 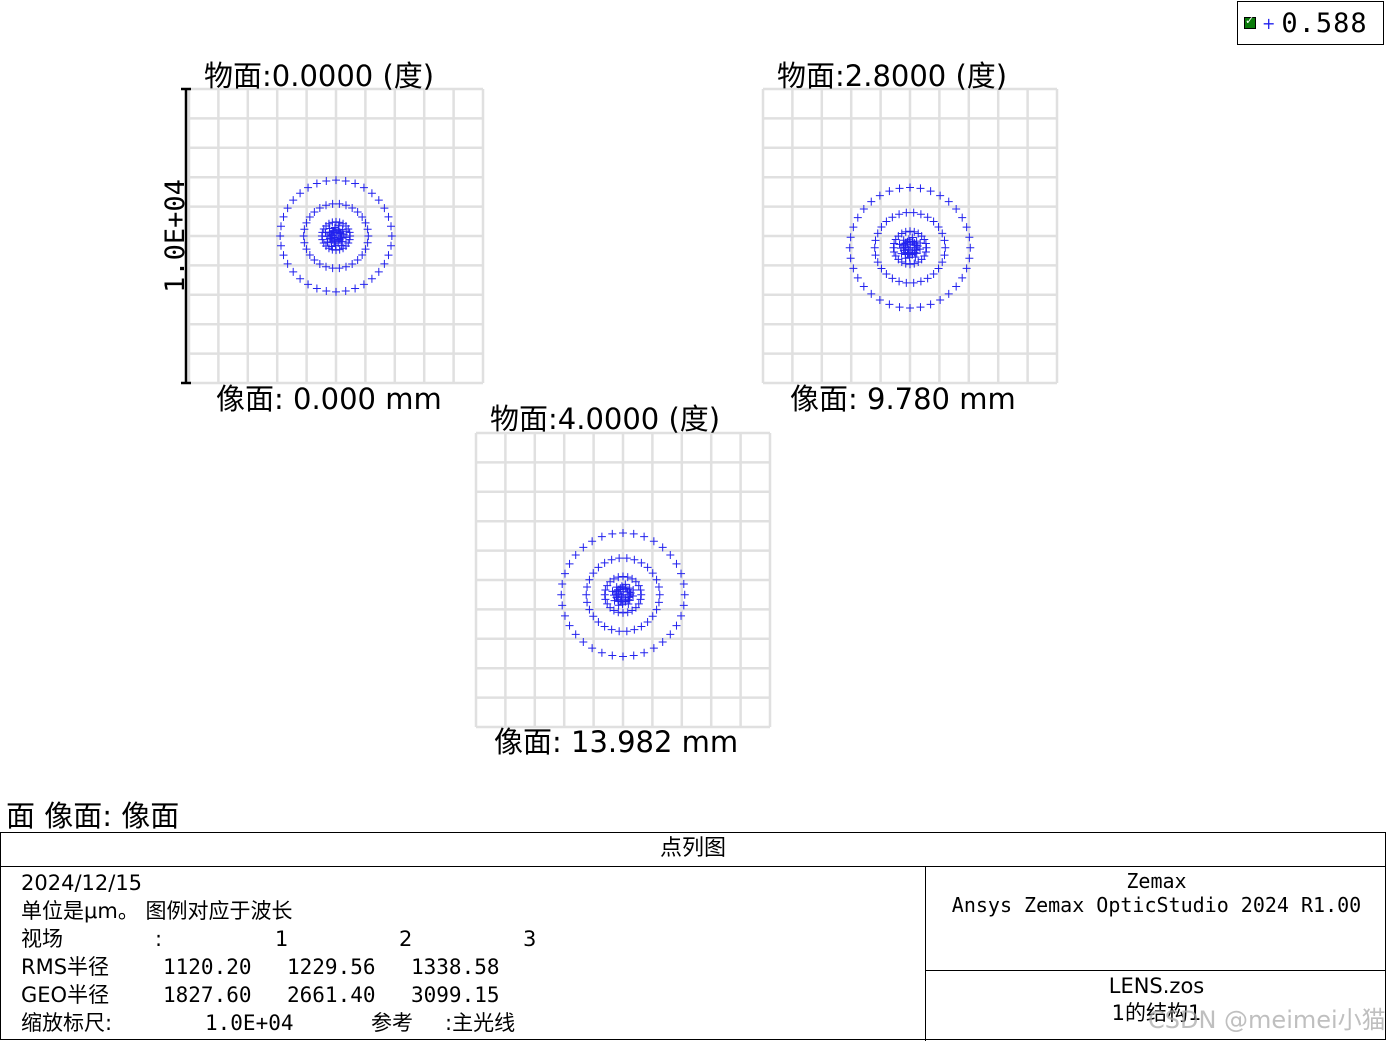 I want to click on info-scale-row: 缩放标尺: 1.0E+04 参考:主光线, so click(x=278, y=1023).